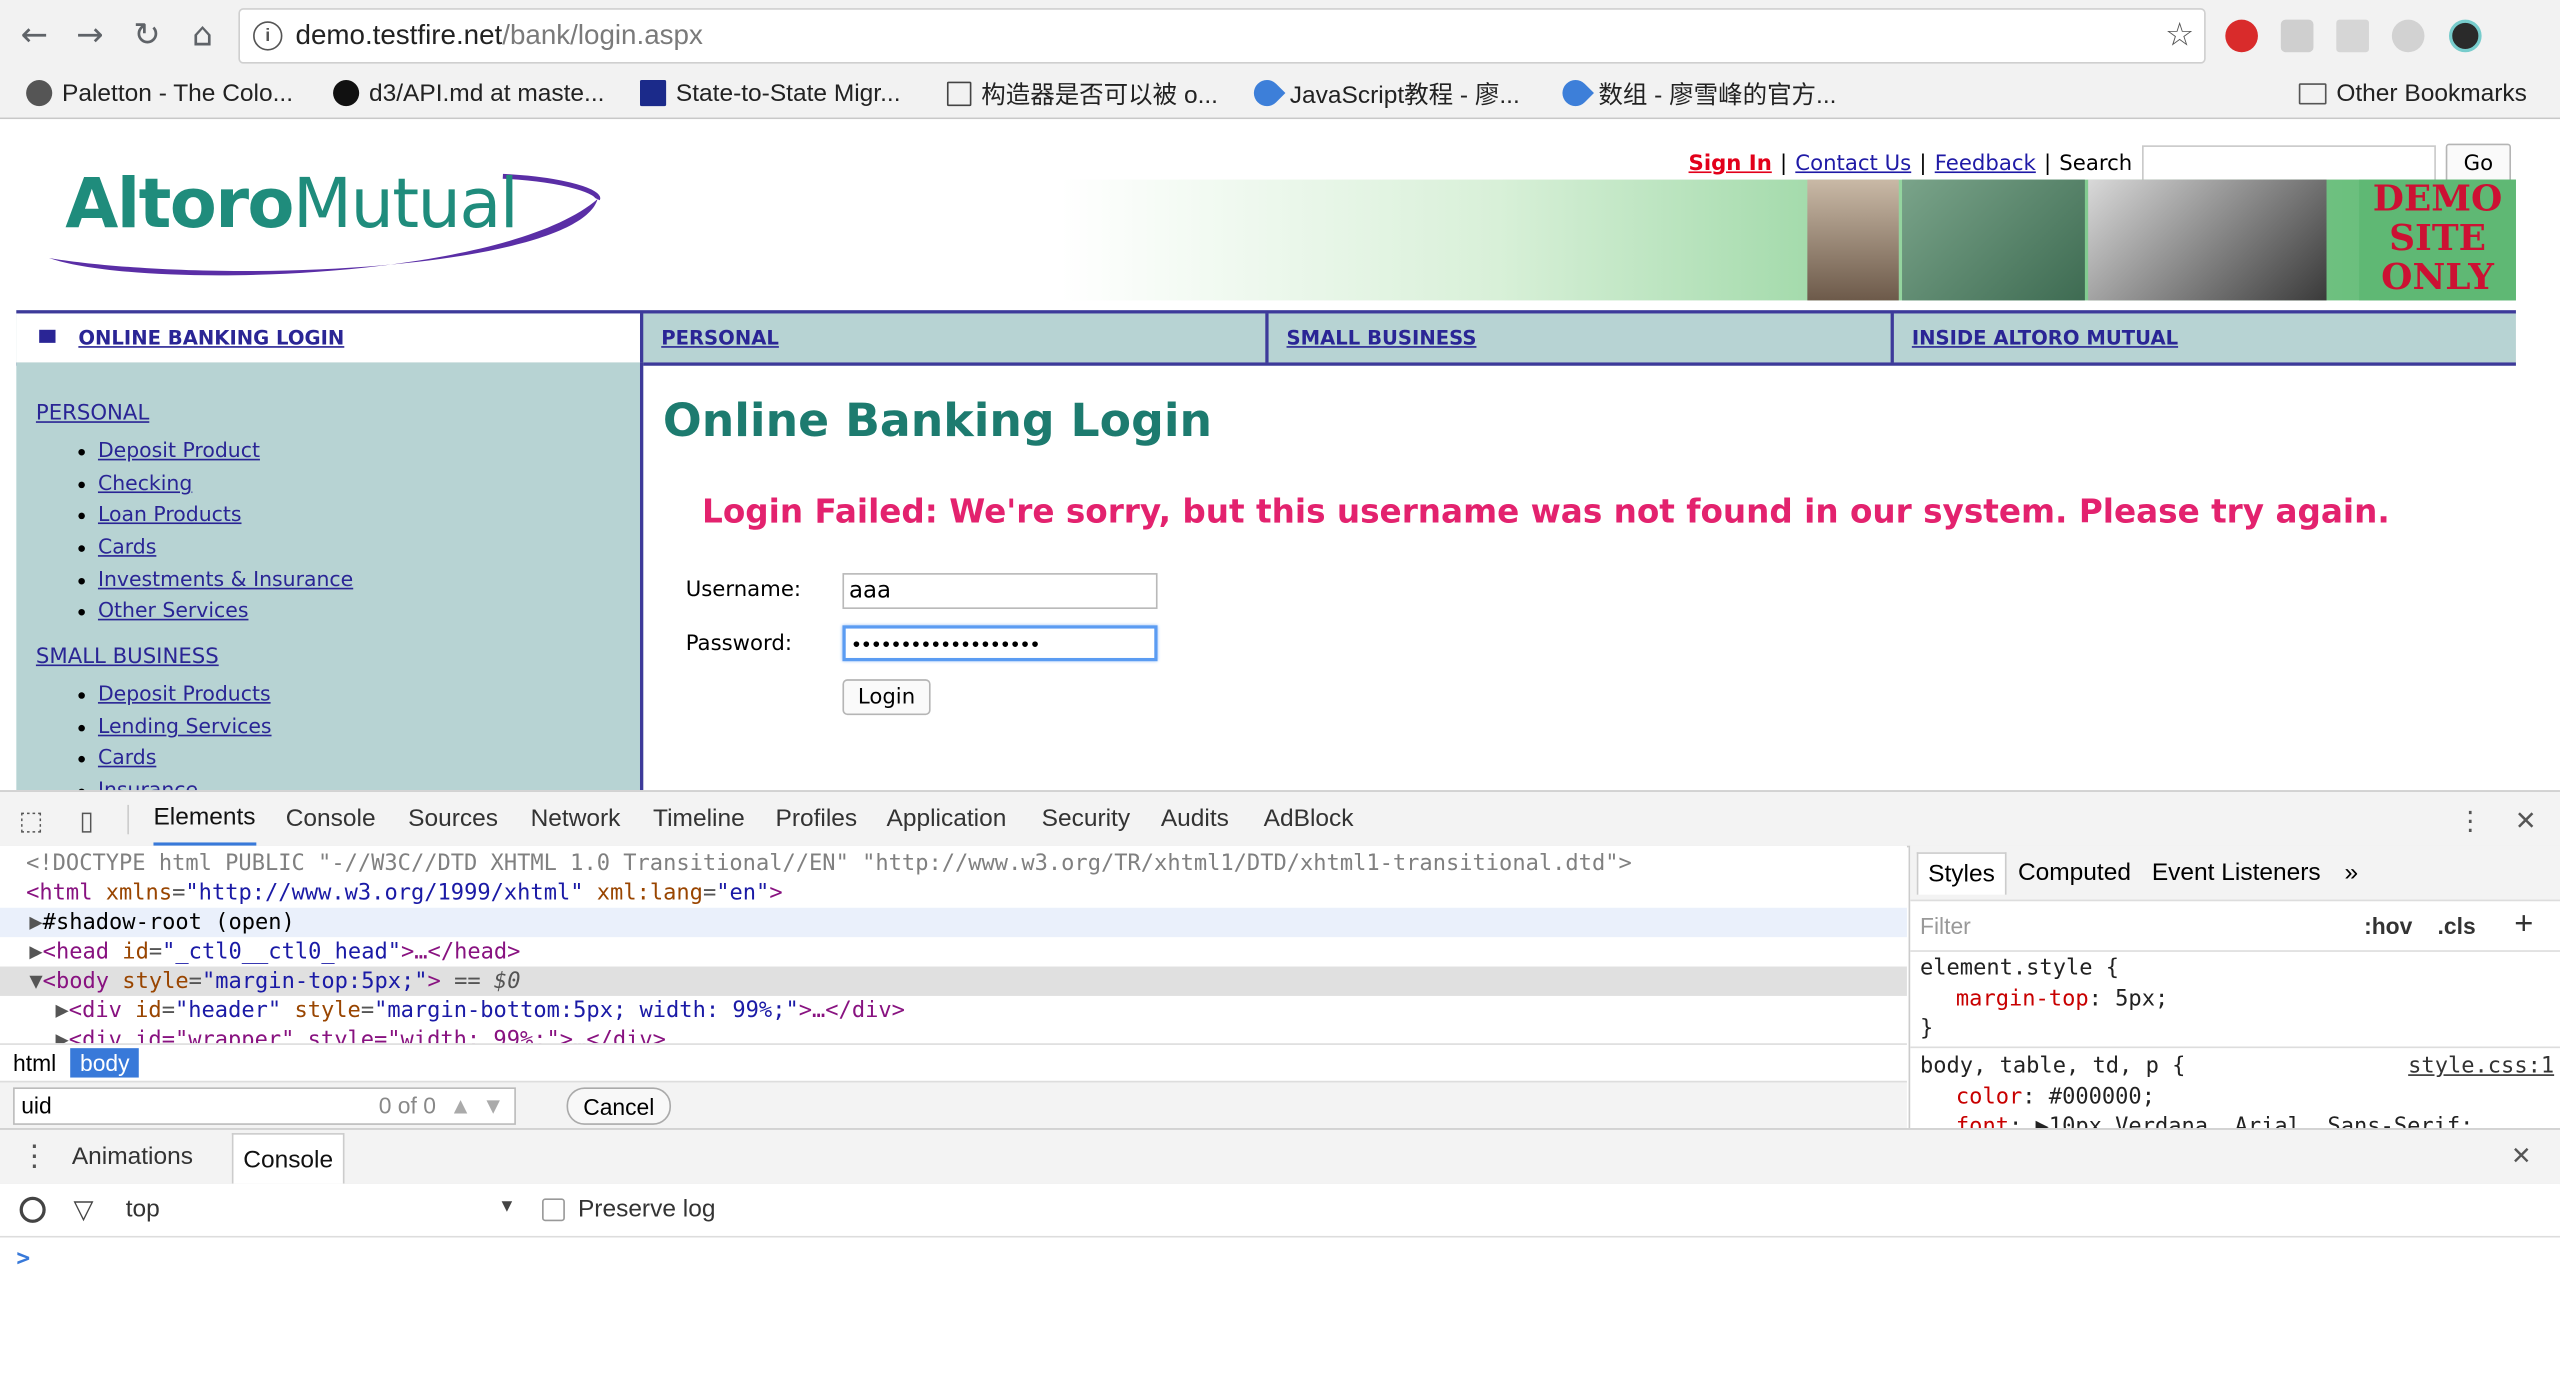  Describe the element at coordinates (1945, 926) in the screenshot. I see `styles-filter-input: Filter` at that location.